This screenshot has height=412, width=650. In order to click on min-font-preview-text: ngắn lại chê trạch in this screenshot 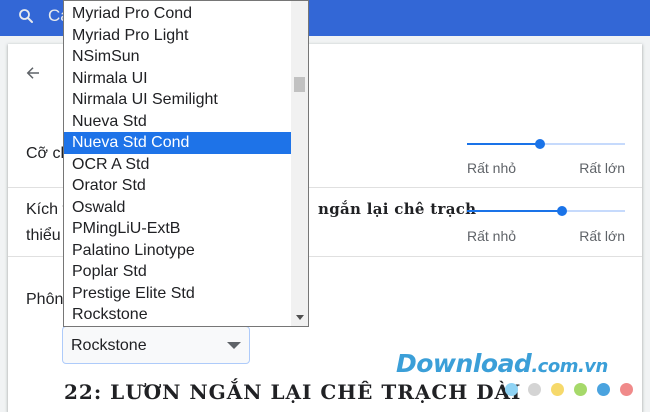, I will do `click(397, 209)`.